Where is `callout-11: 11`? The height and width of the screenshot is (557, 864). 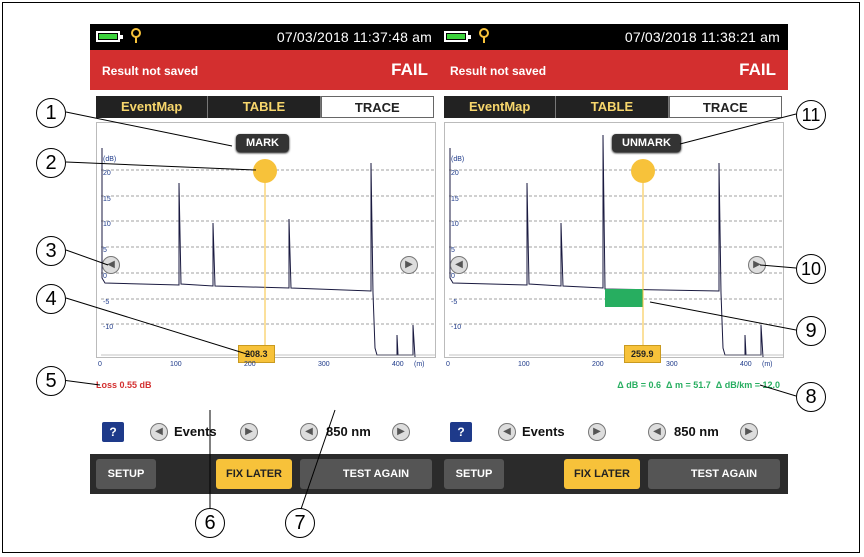 callout-11: 11 is located at coordinates (811, 115).